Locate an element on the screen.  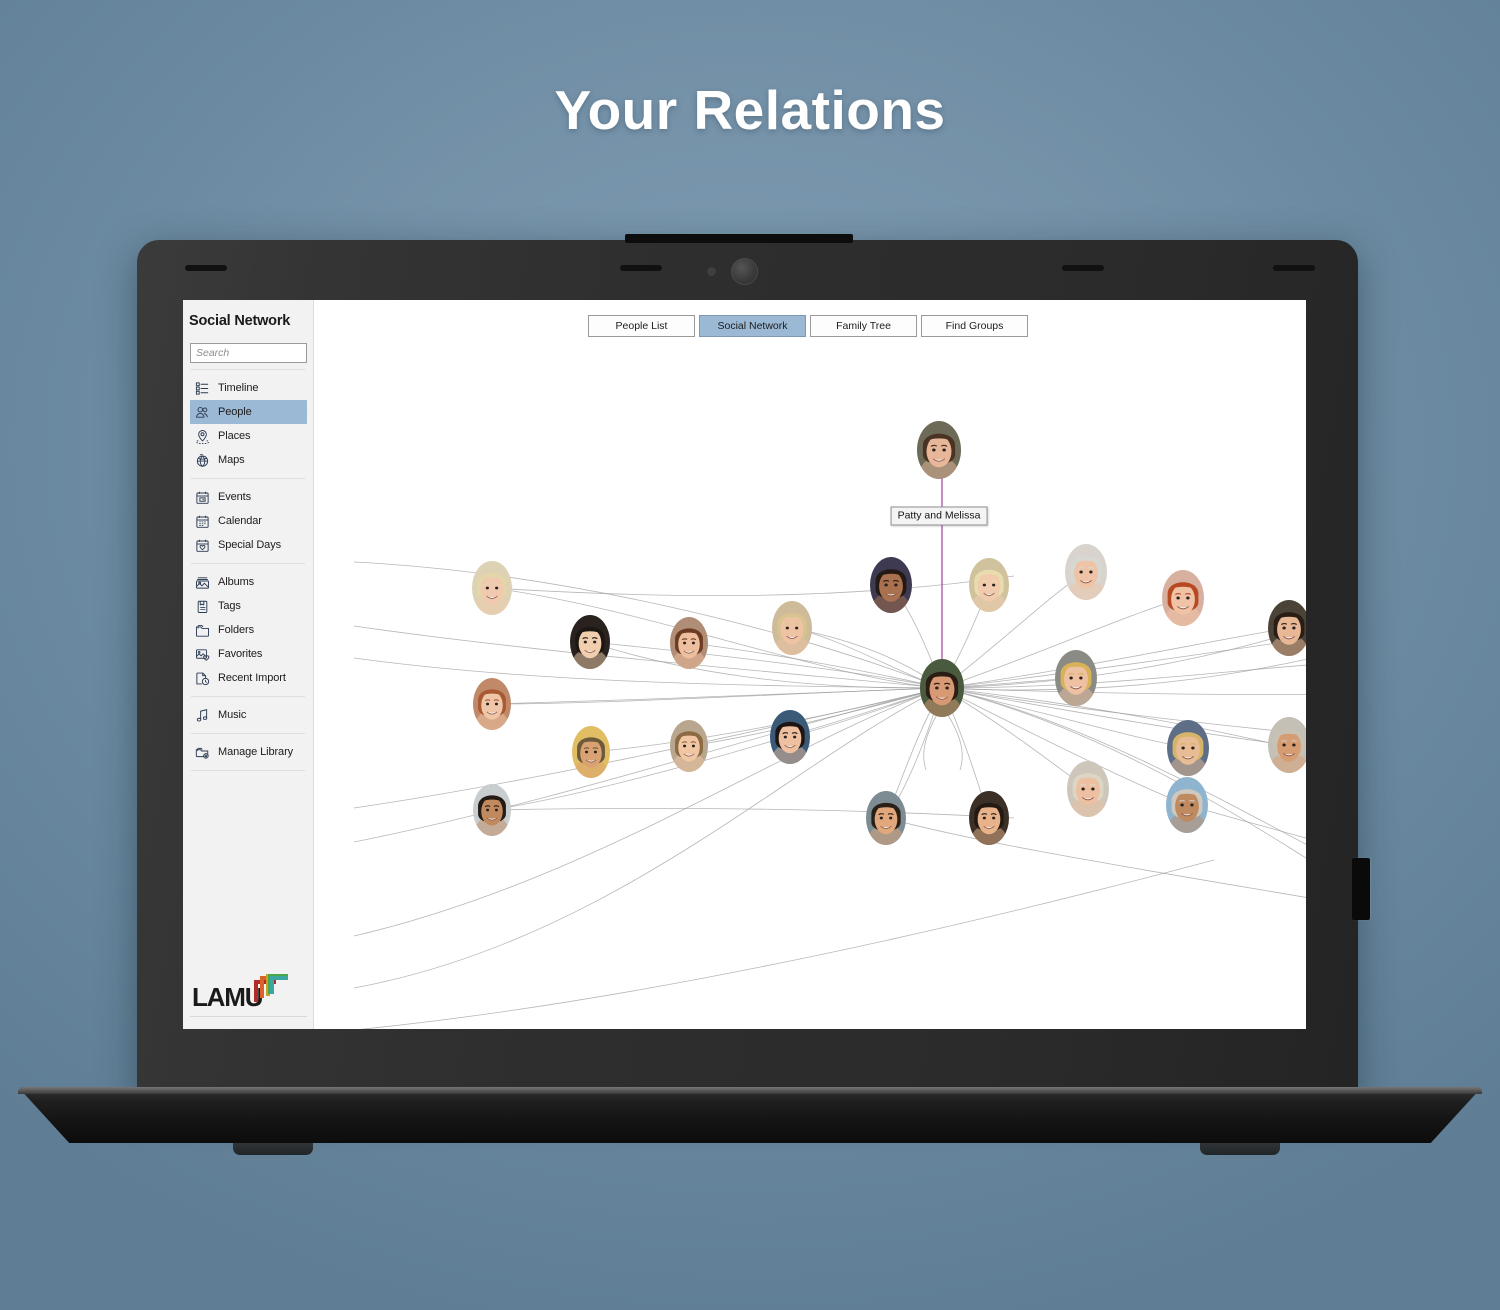
sidebar-item-folders: Folders is located at coordinates (248, 630).